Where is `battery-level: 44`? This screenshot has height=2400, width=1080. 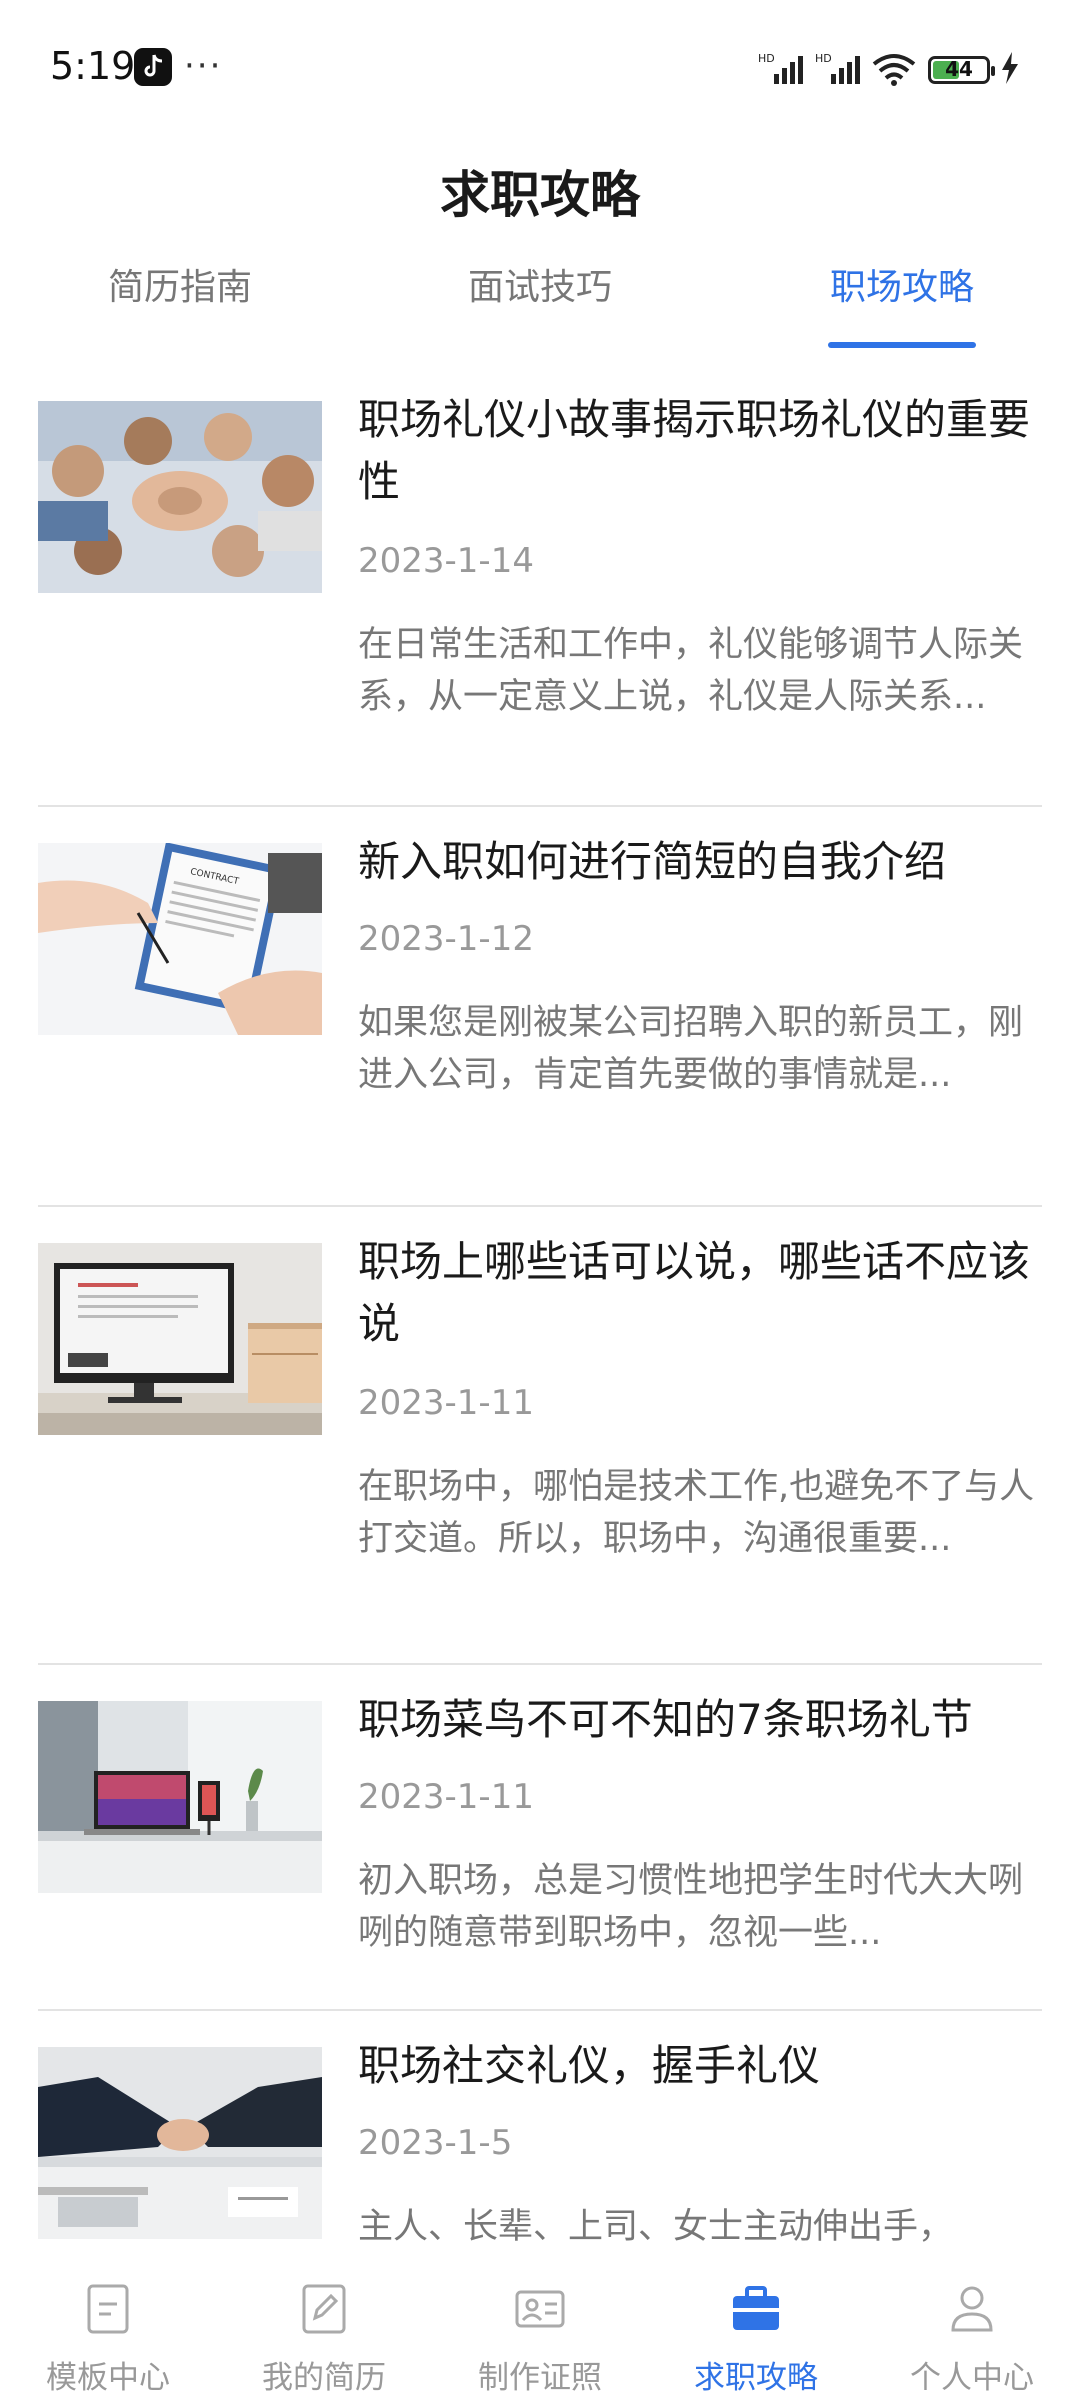
battery-level: 44 is located at coordinates (959, 69).